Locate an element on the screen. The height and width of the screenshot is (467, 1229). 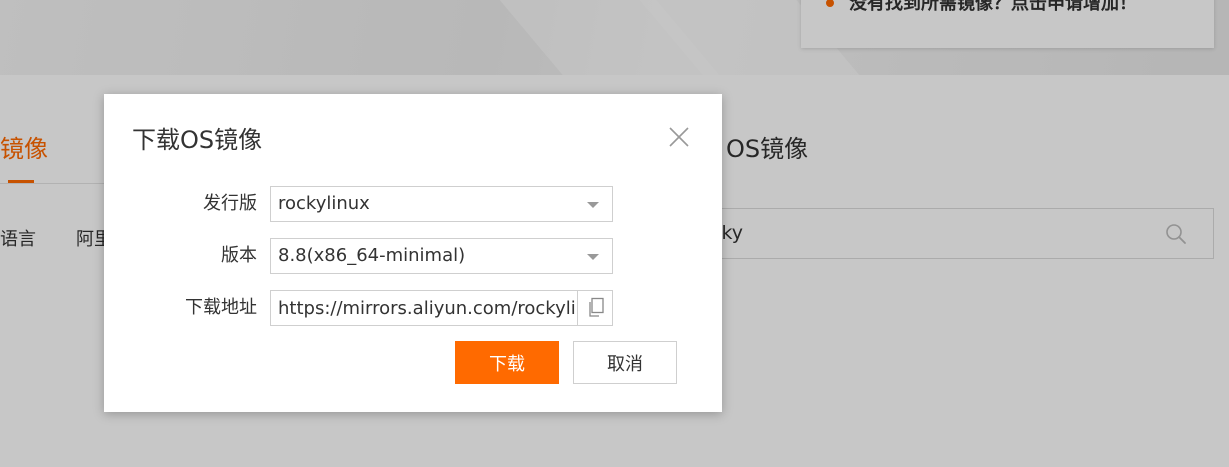
dialog-title: 下载OS镜像 is located at coordinates (197, 140).